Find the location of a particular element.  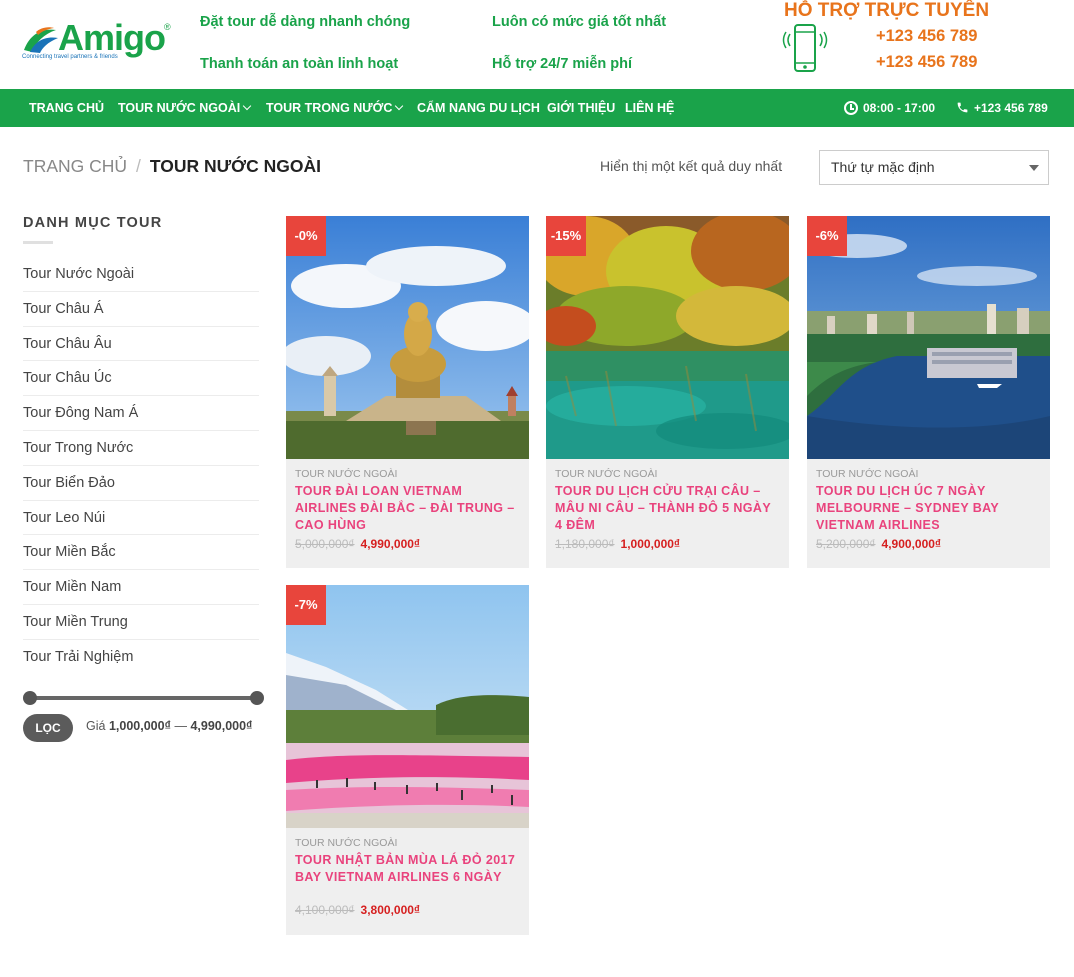

phone-handset-icon is located at coordinates (962, 107).